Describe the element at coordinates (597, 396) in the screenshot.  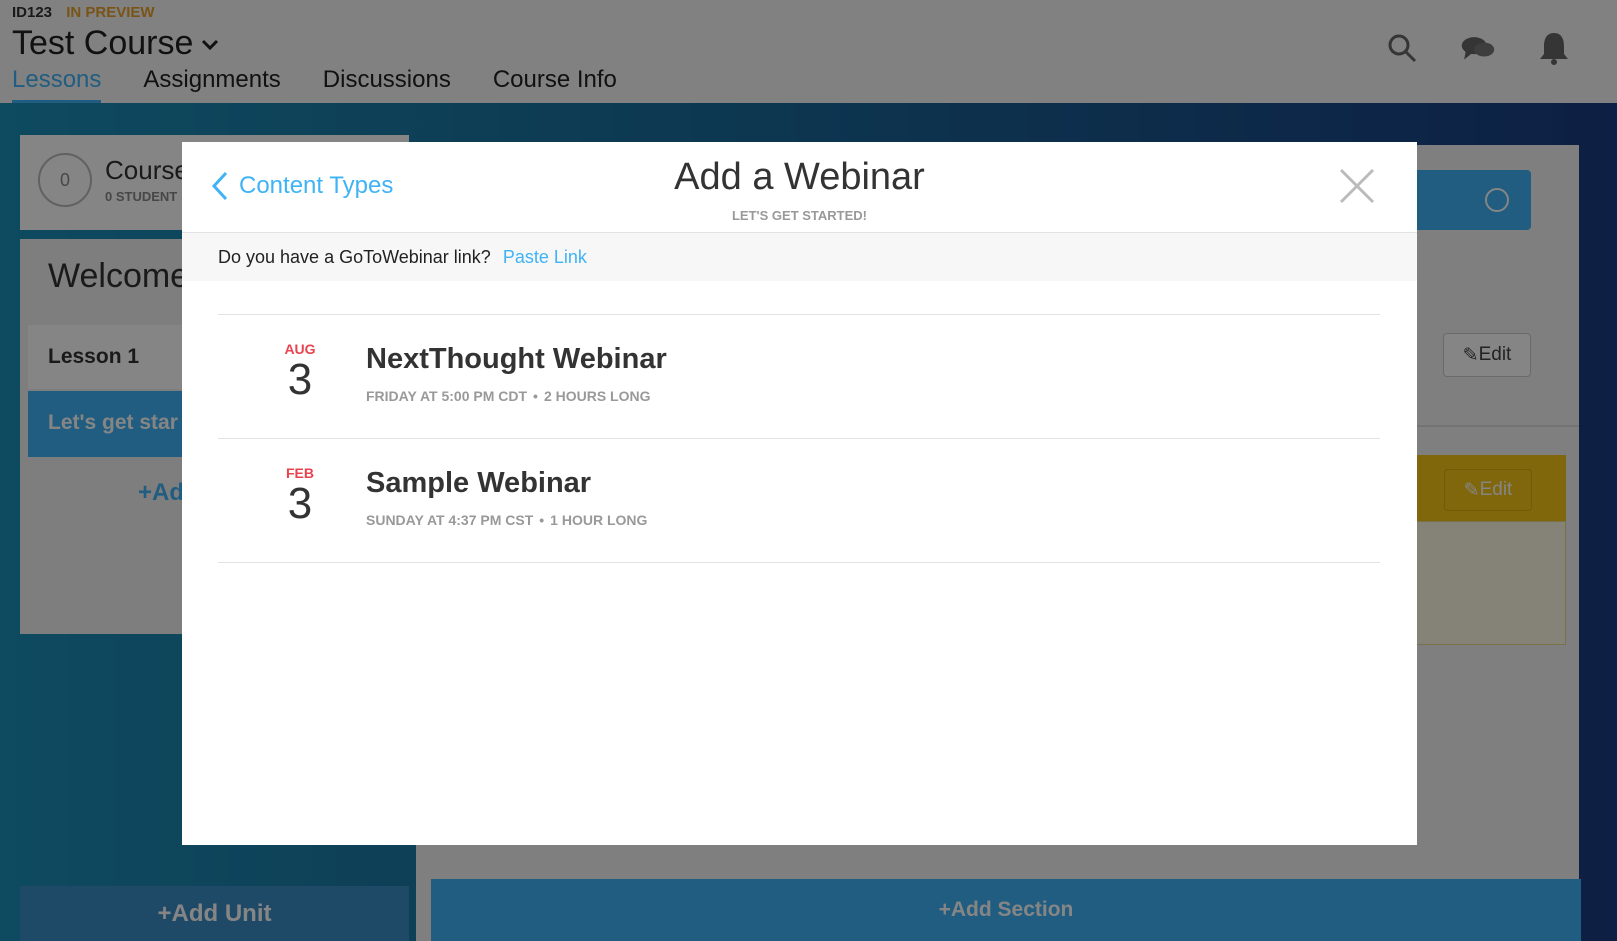
I see `webinar-duration: 2 HOURS LONG` at that location.